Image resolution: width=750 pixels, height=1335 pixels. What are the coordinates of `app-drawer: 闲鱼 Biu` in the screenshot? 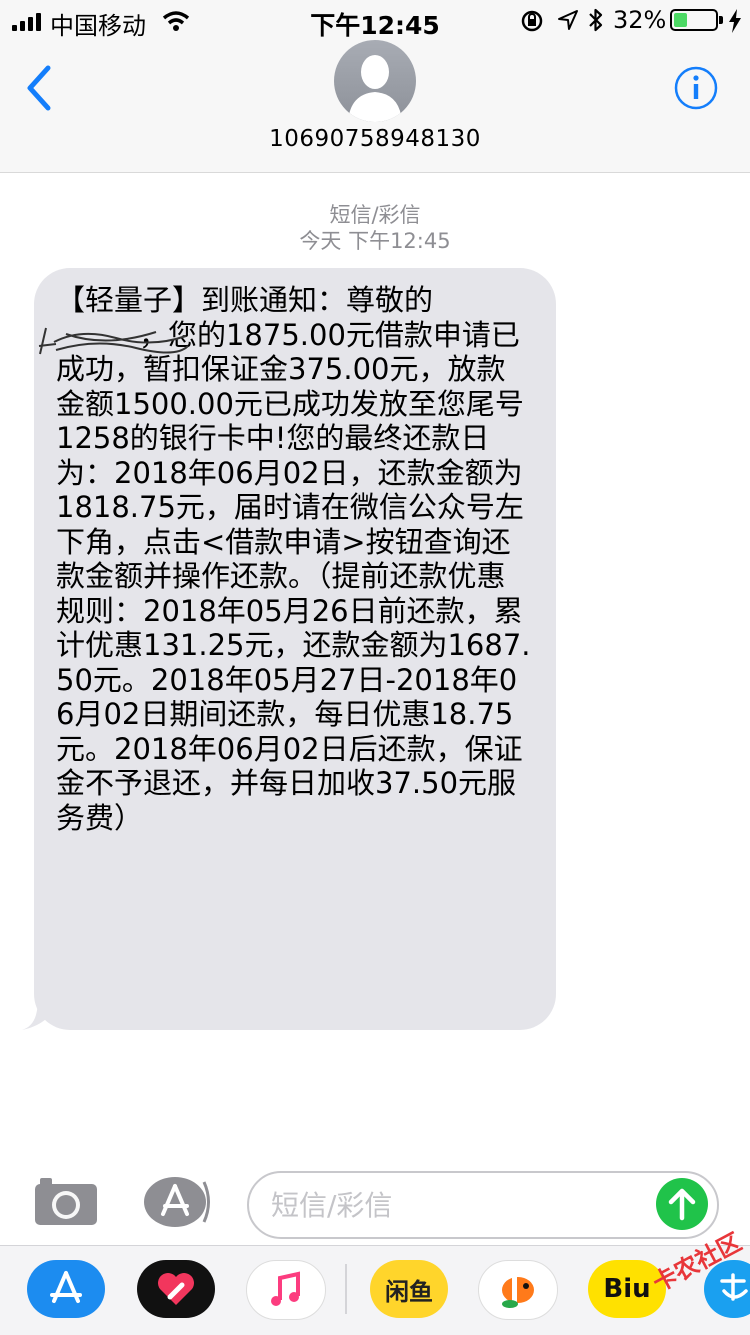 It's located at (375, 1290).